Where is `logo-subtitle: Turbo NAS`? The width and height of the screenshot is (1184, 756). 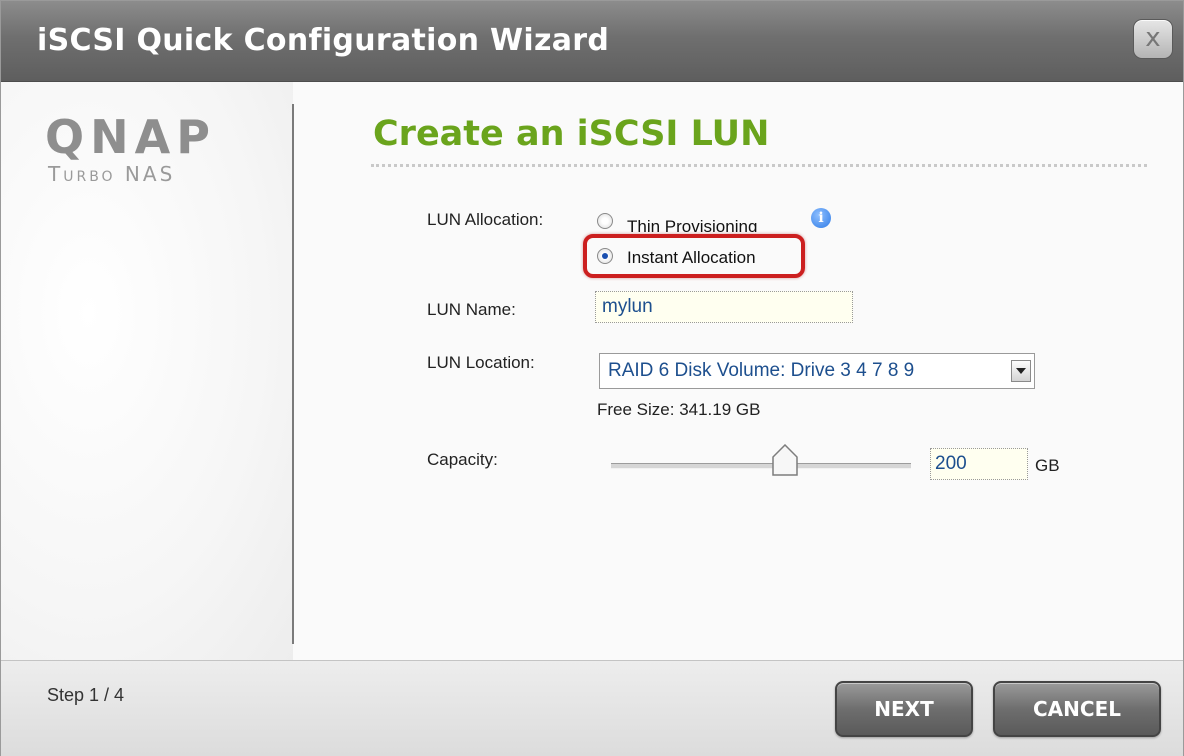
logo-subtitle: Turbo NAS is located at coordinates (112, 174).